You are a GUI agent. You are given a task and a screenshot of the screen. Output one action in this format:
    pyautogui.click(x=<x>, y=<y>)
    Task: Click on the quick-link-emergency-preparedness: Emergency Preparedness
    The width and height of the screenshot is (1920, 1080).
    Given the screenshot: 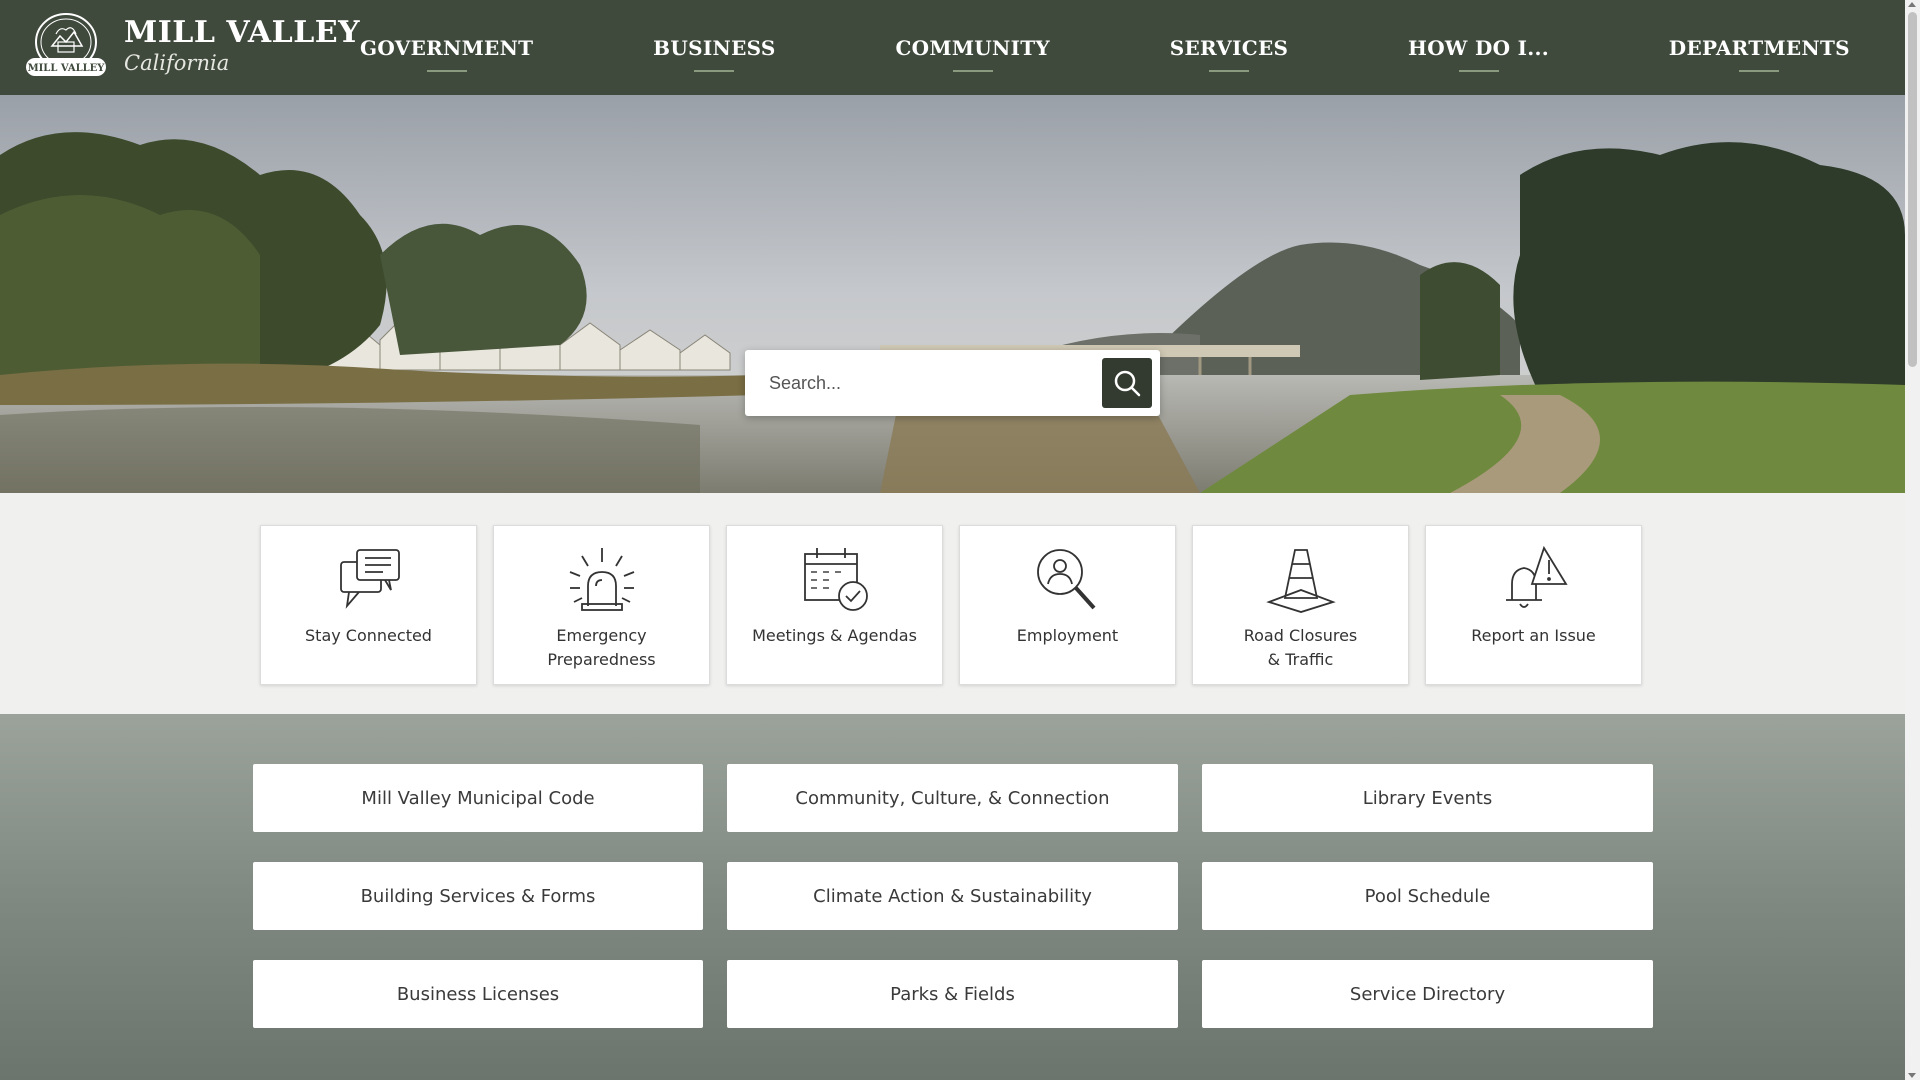 What is the action you would take?
    pyautogui.click(x=601, y=605)
    